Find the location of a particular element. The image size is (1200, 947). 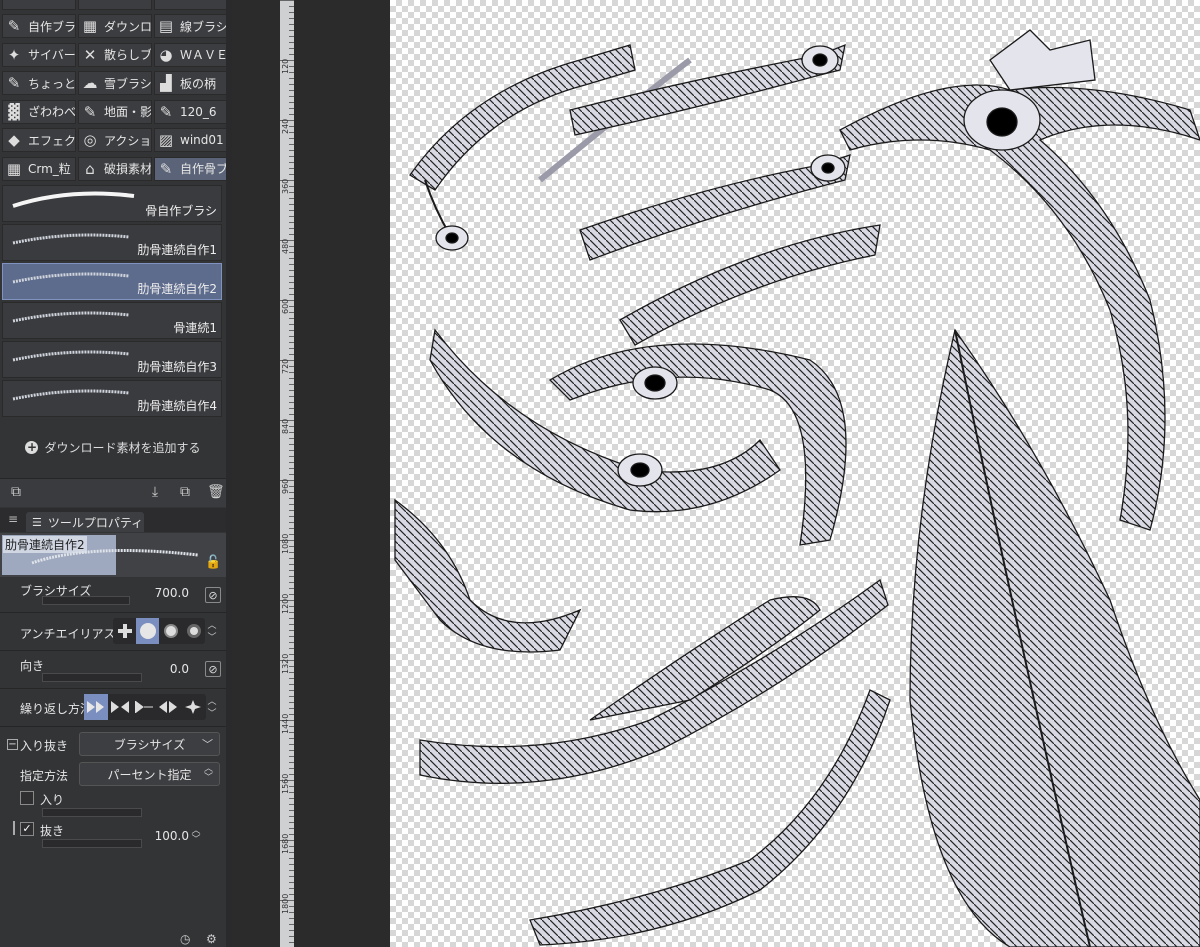

sub-tool-footer: ⧉ ⤓ ⧉ 🗑 is located at coordinates (116, 492).